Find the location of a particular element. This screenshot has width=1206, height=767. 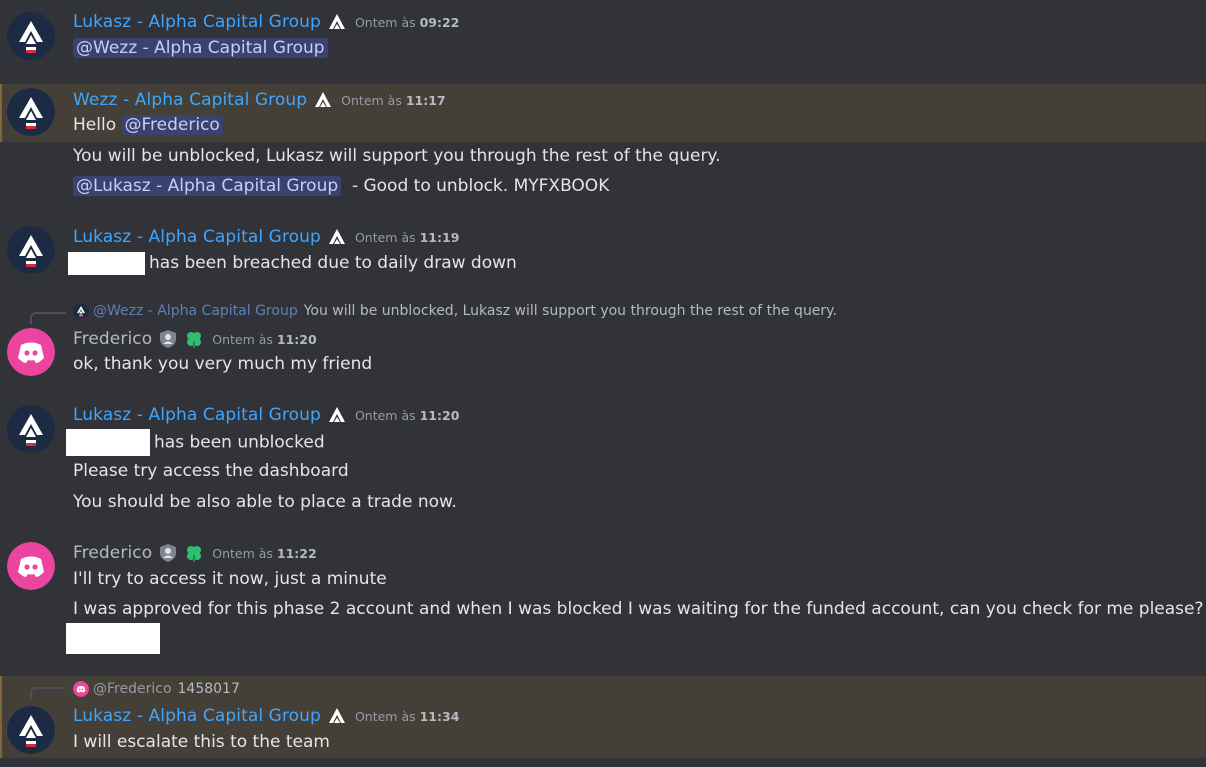

timestamp: Ontem às 11:34 is located at coordinates (407, 716).